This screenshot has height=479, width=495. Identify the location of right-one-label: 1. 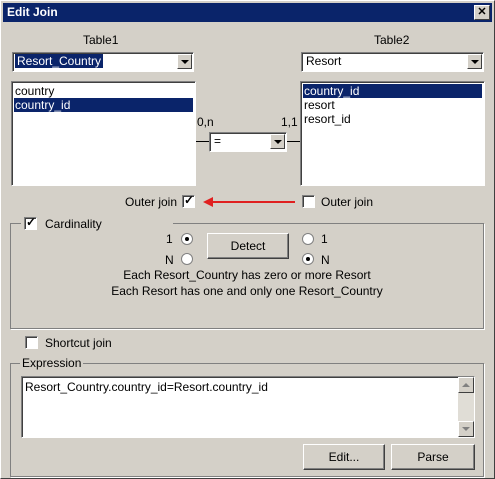
(324, 239).